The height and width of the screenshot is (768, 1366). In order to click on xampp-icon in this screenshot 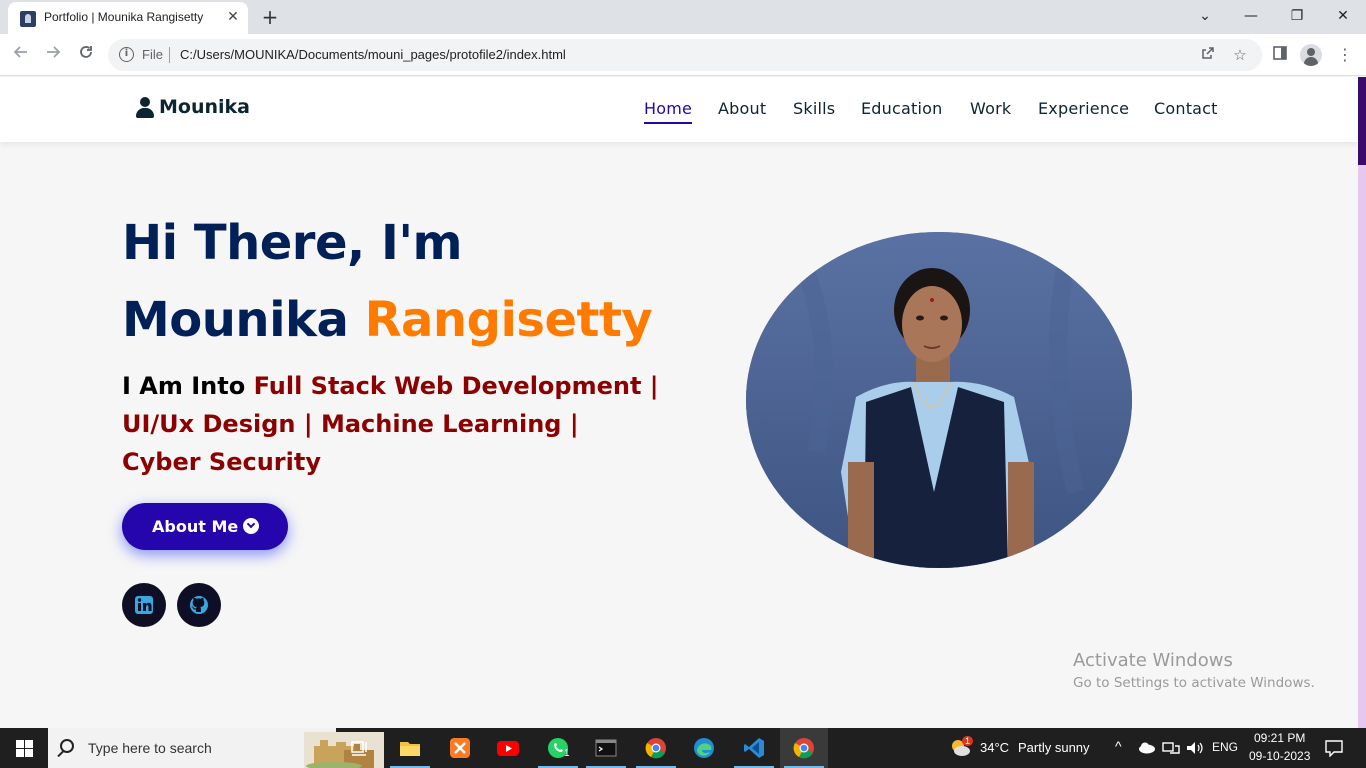, I will do `click(460, 748)`.